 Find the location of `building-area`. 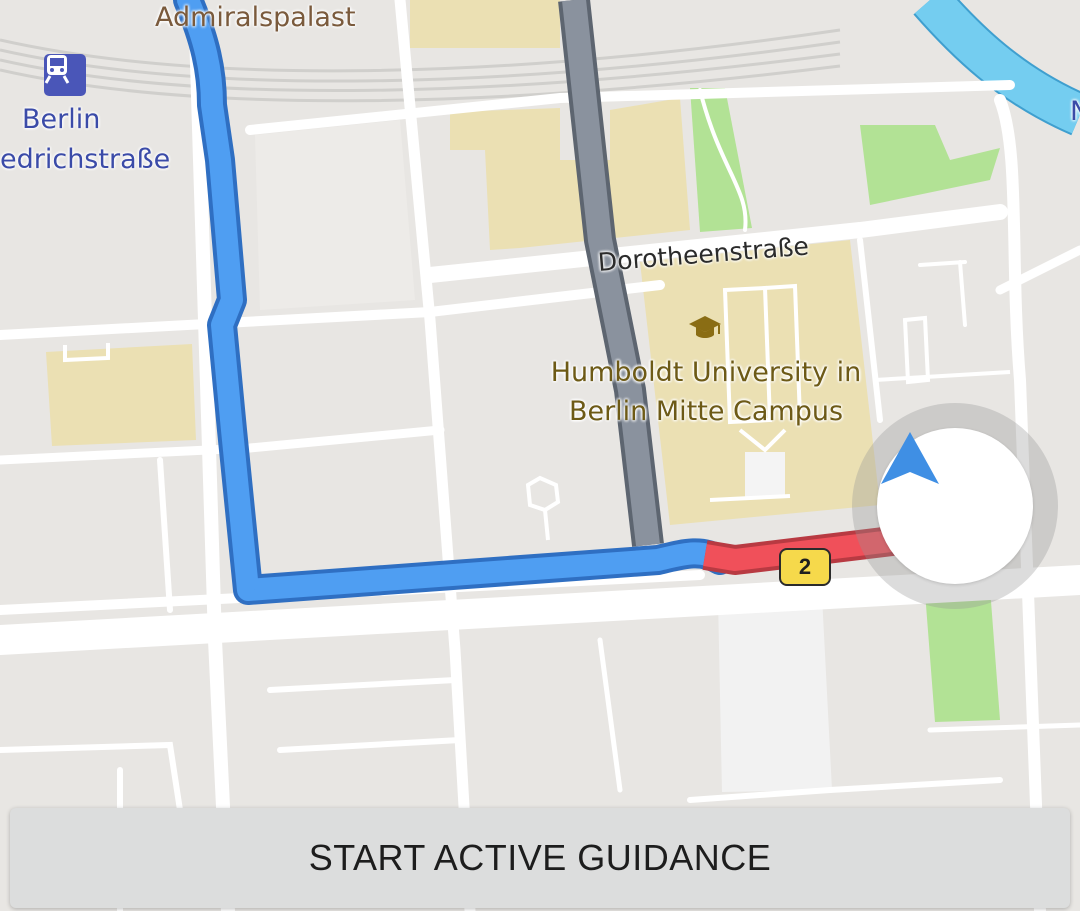

building-area is located at coordinates (485, 24).